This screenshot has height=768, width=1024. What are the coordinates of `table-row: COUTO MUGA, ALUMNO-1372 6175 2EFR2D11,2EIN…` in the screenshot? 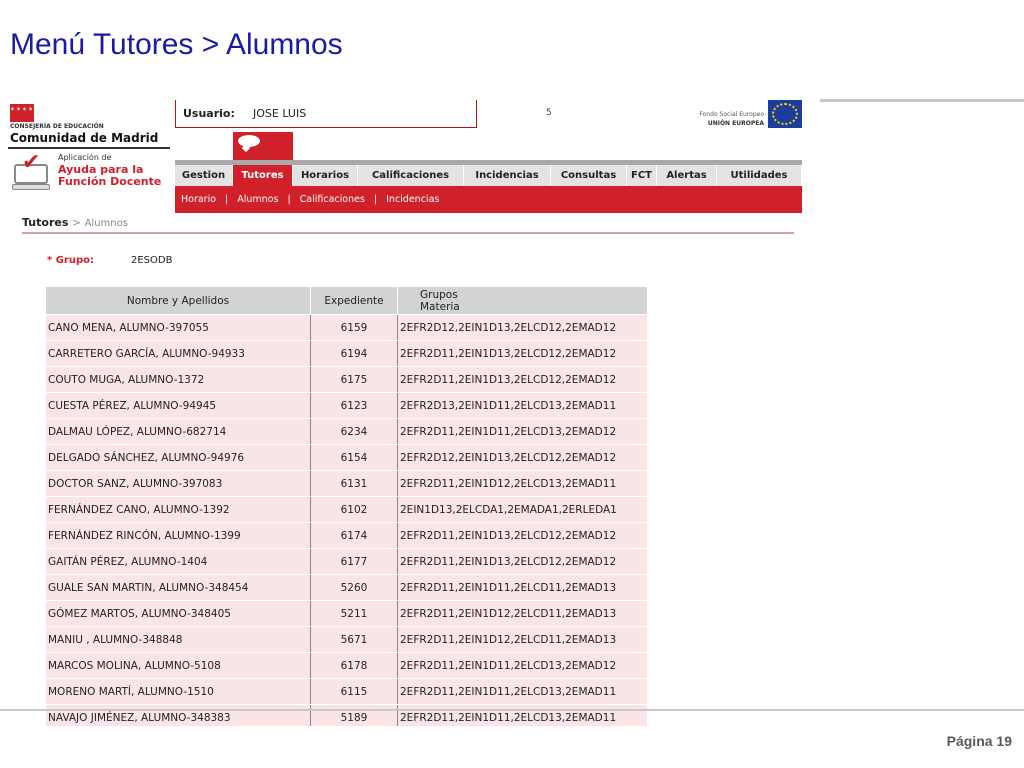 It's located at (346, 379).